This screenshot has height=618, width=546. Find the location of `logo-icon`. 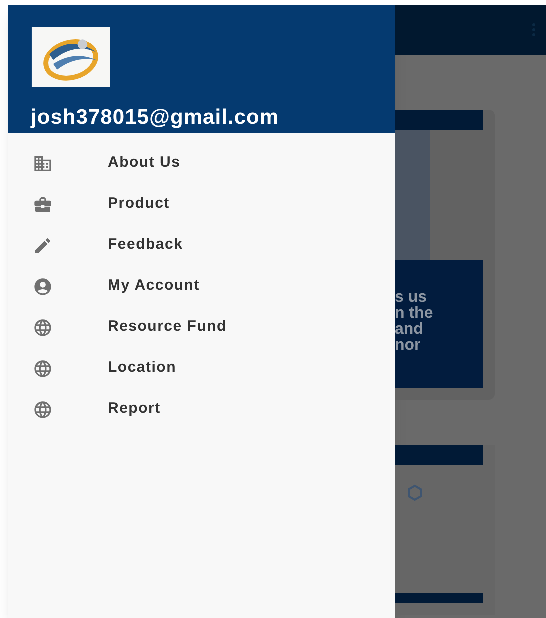

logo-icon is located at coordinates (71, 57).